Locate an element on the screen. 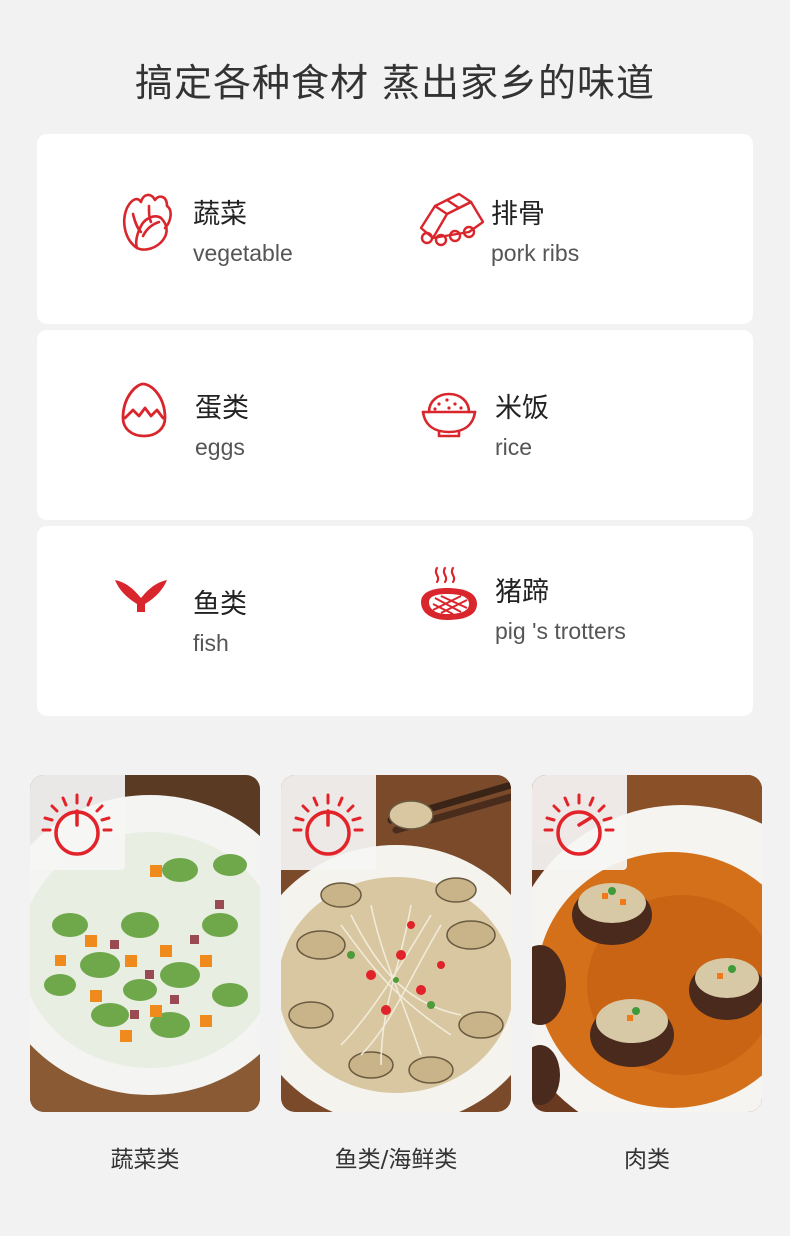 The width and height of the screenshot is (790, 1236). dish-photo-meat is located at coordinates (647, 943).